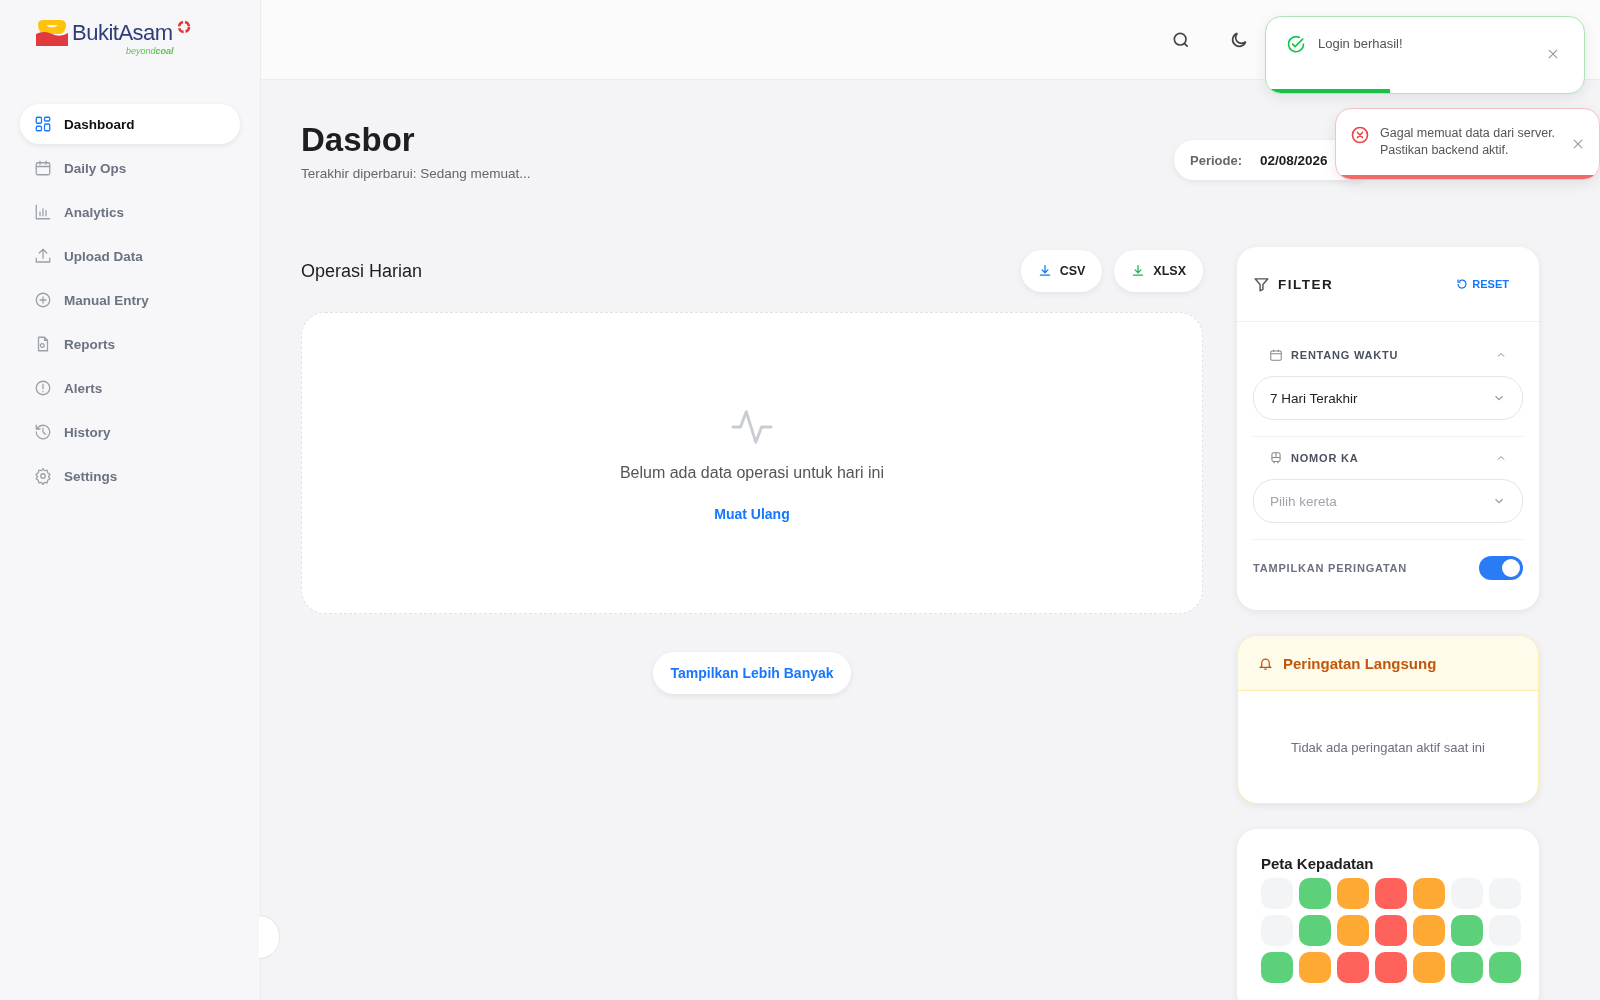 Image resolution: width=1600 pixels, height=1000 pixels. What do you see at coordinates (752, 673) in the screenshot?
I see `show-more-button: Tampilkan Lebih Banyak` at bounding box center [752, 673].